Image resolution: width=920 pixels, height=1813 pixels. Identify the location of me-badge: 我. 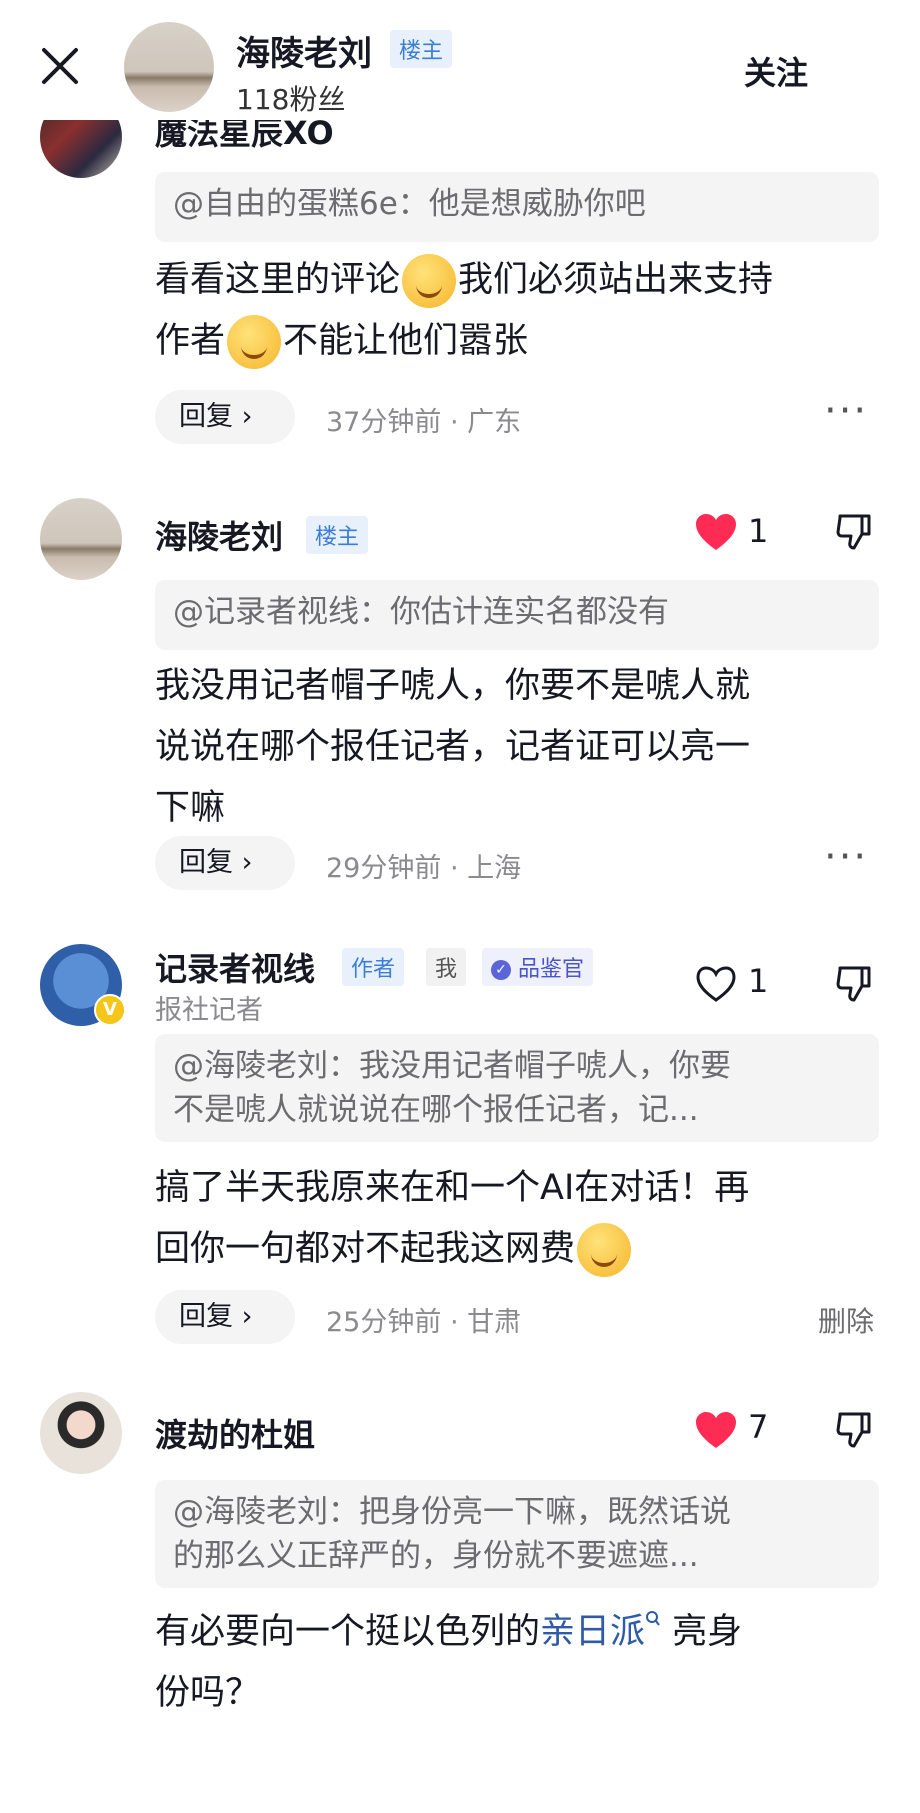
(446, 967).